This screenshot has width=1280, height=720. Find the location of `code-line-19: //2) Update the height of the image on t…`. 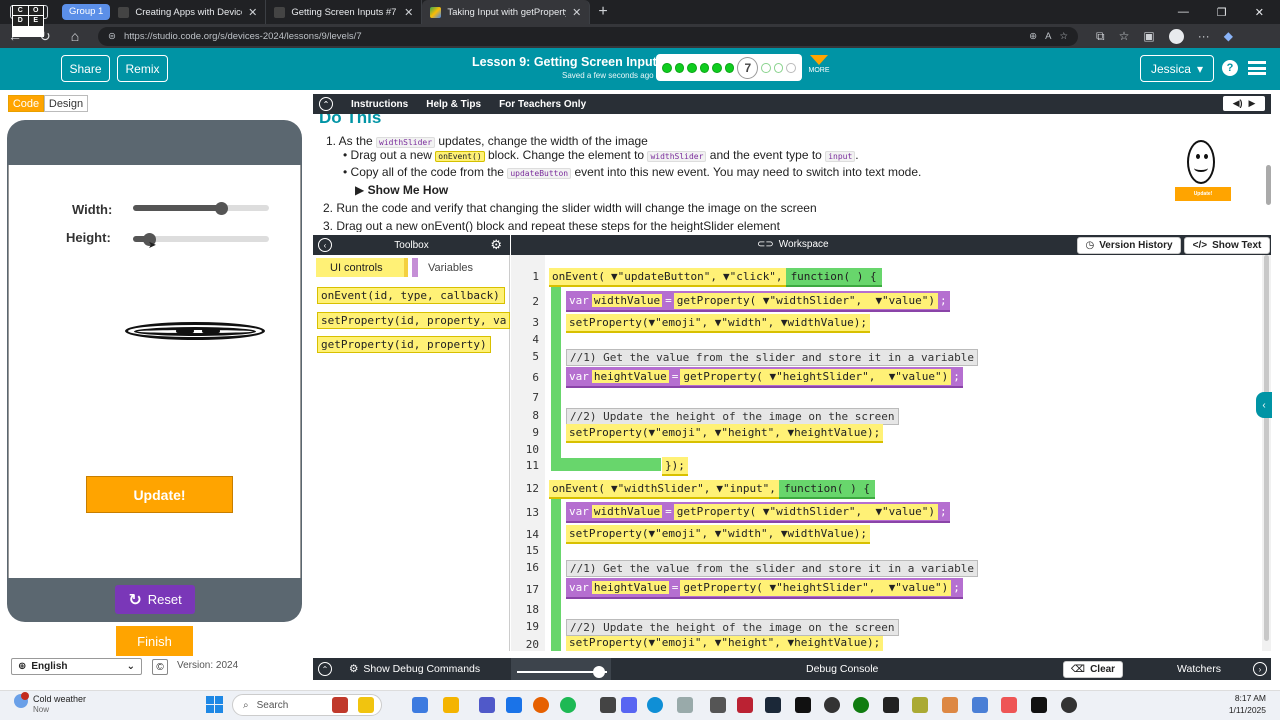

code-line-19: //2) Update the height of the image on t… is located at coordinates (732, 627).